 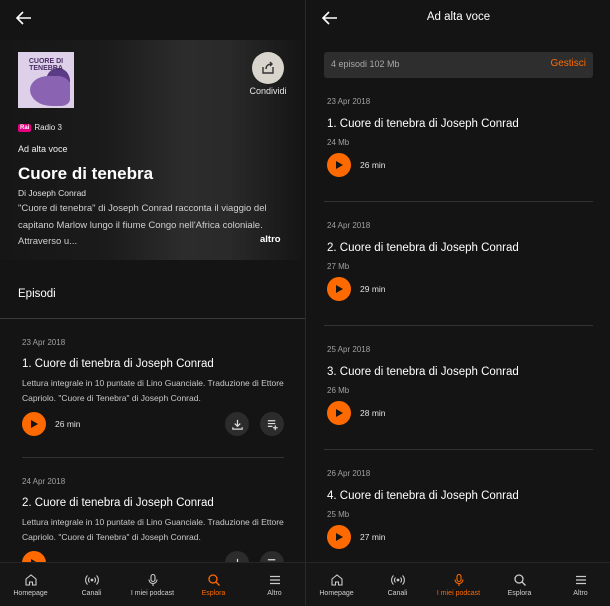 I want to click on downloads-summary-bar: 4 episodi 102 Mb Gestisci, so click(x=458, y=65).